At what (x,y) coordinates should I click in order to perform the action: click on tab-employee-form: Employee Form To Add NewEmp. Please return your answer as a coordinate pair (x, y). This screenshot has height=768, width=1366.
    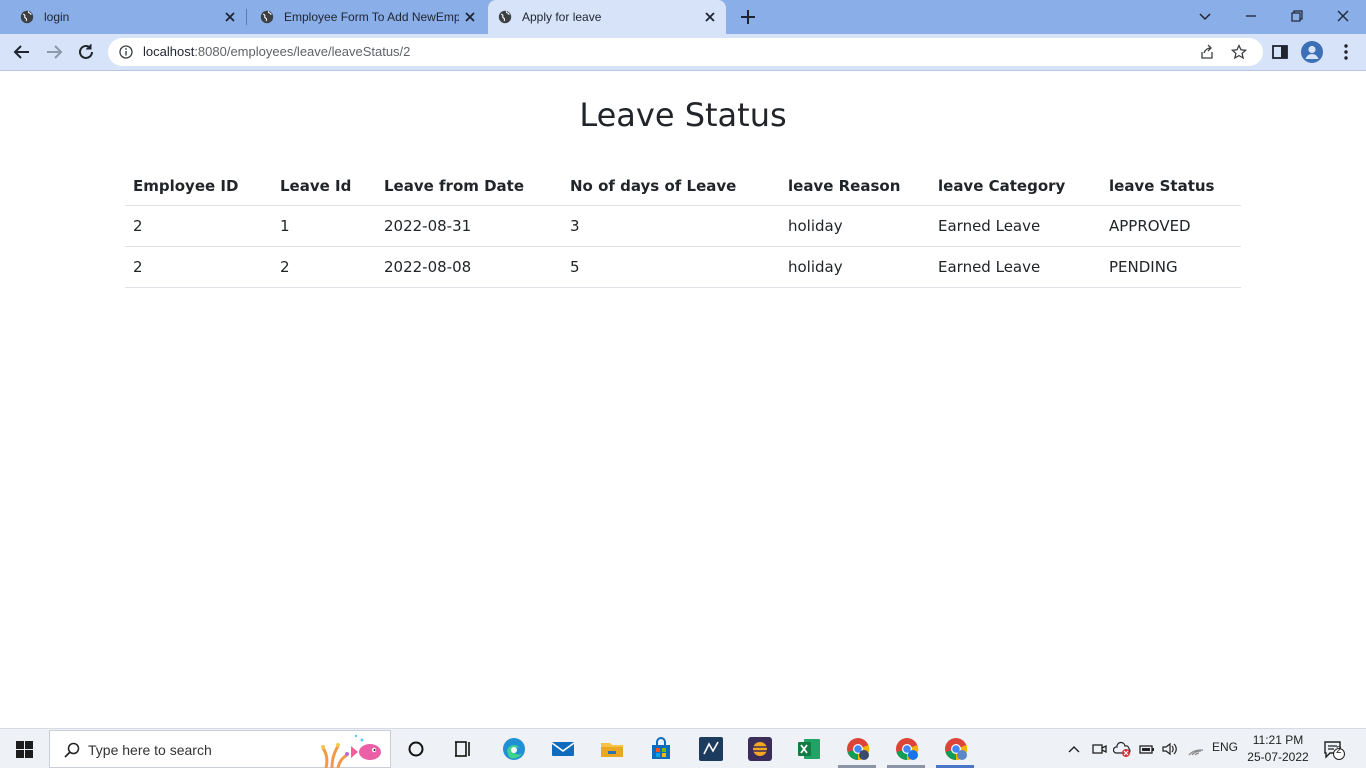
    Looking at the image, I should click on (367, 17).